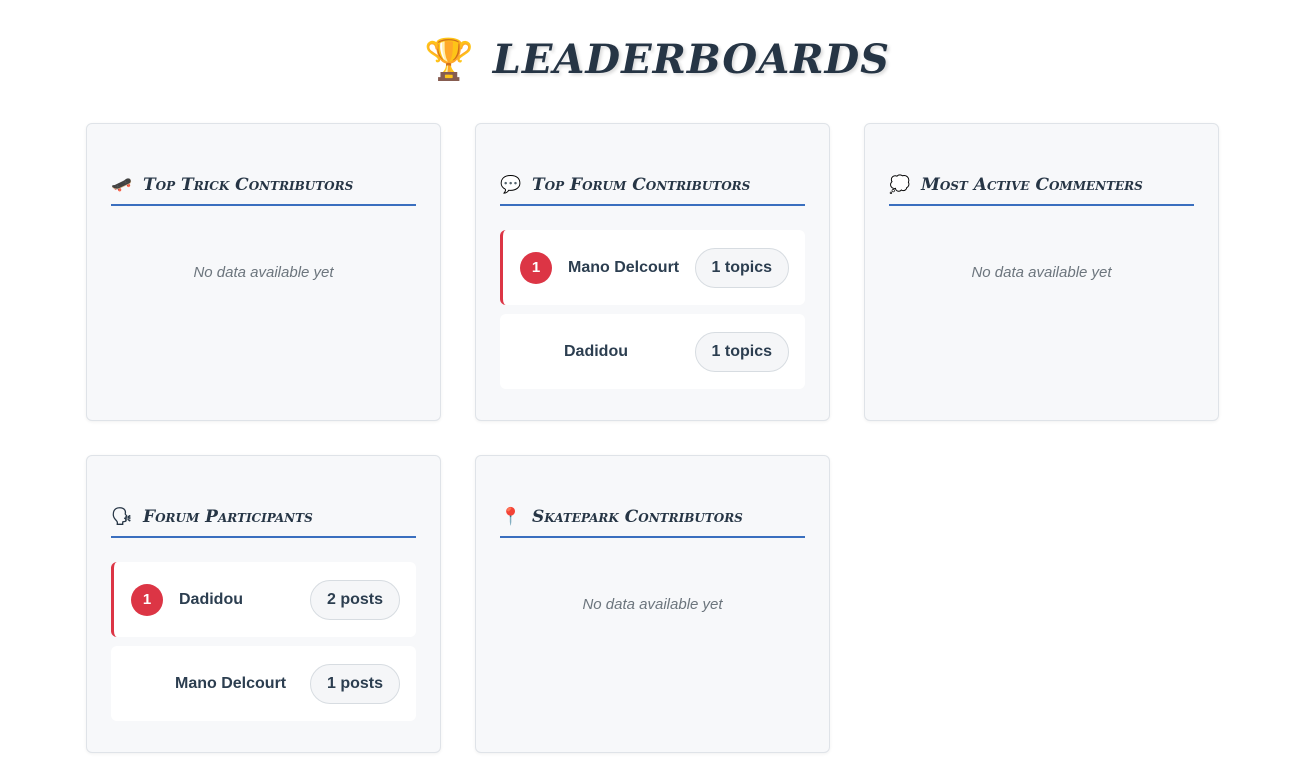  Describe the element at coordinates (511, 516) in the screenshot. I see `pushpin-icon: 📍` at that location.